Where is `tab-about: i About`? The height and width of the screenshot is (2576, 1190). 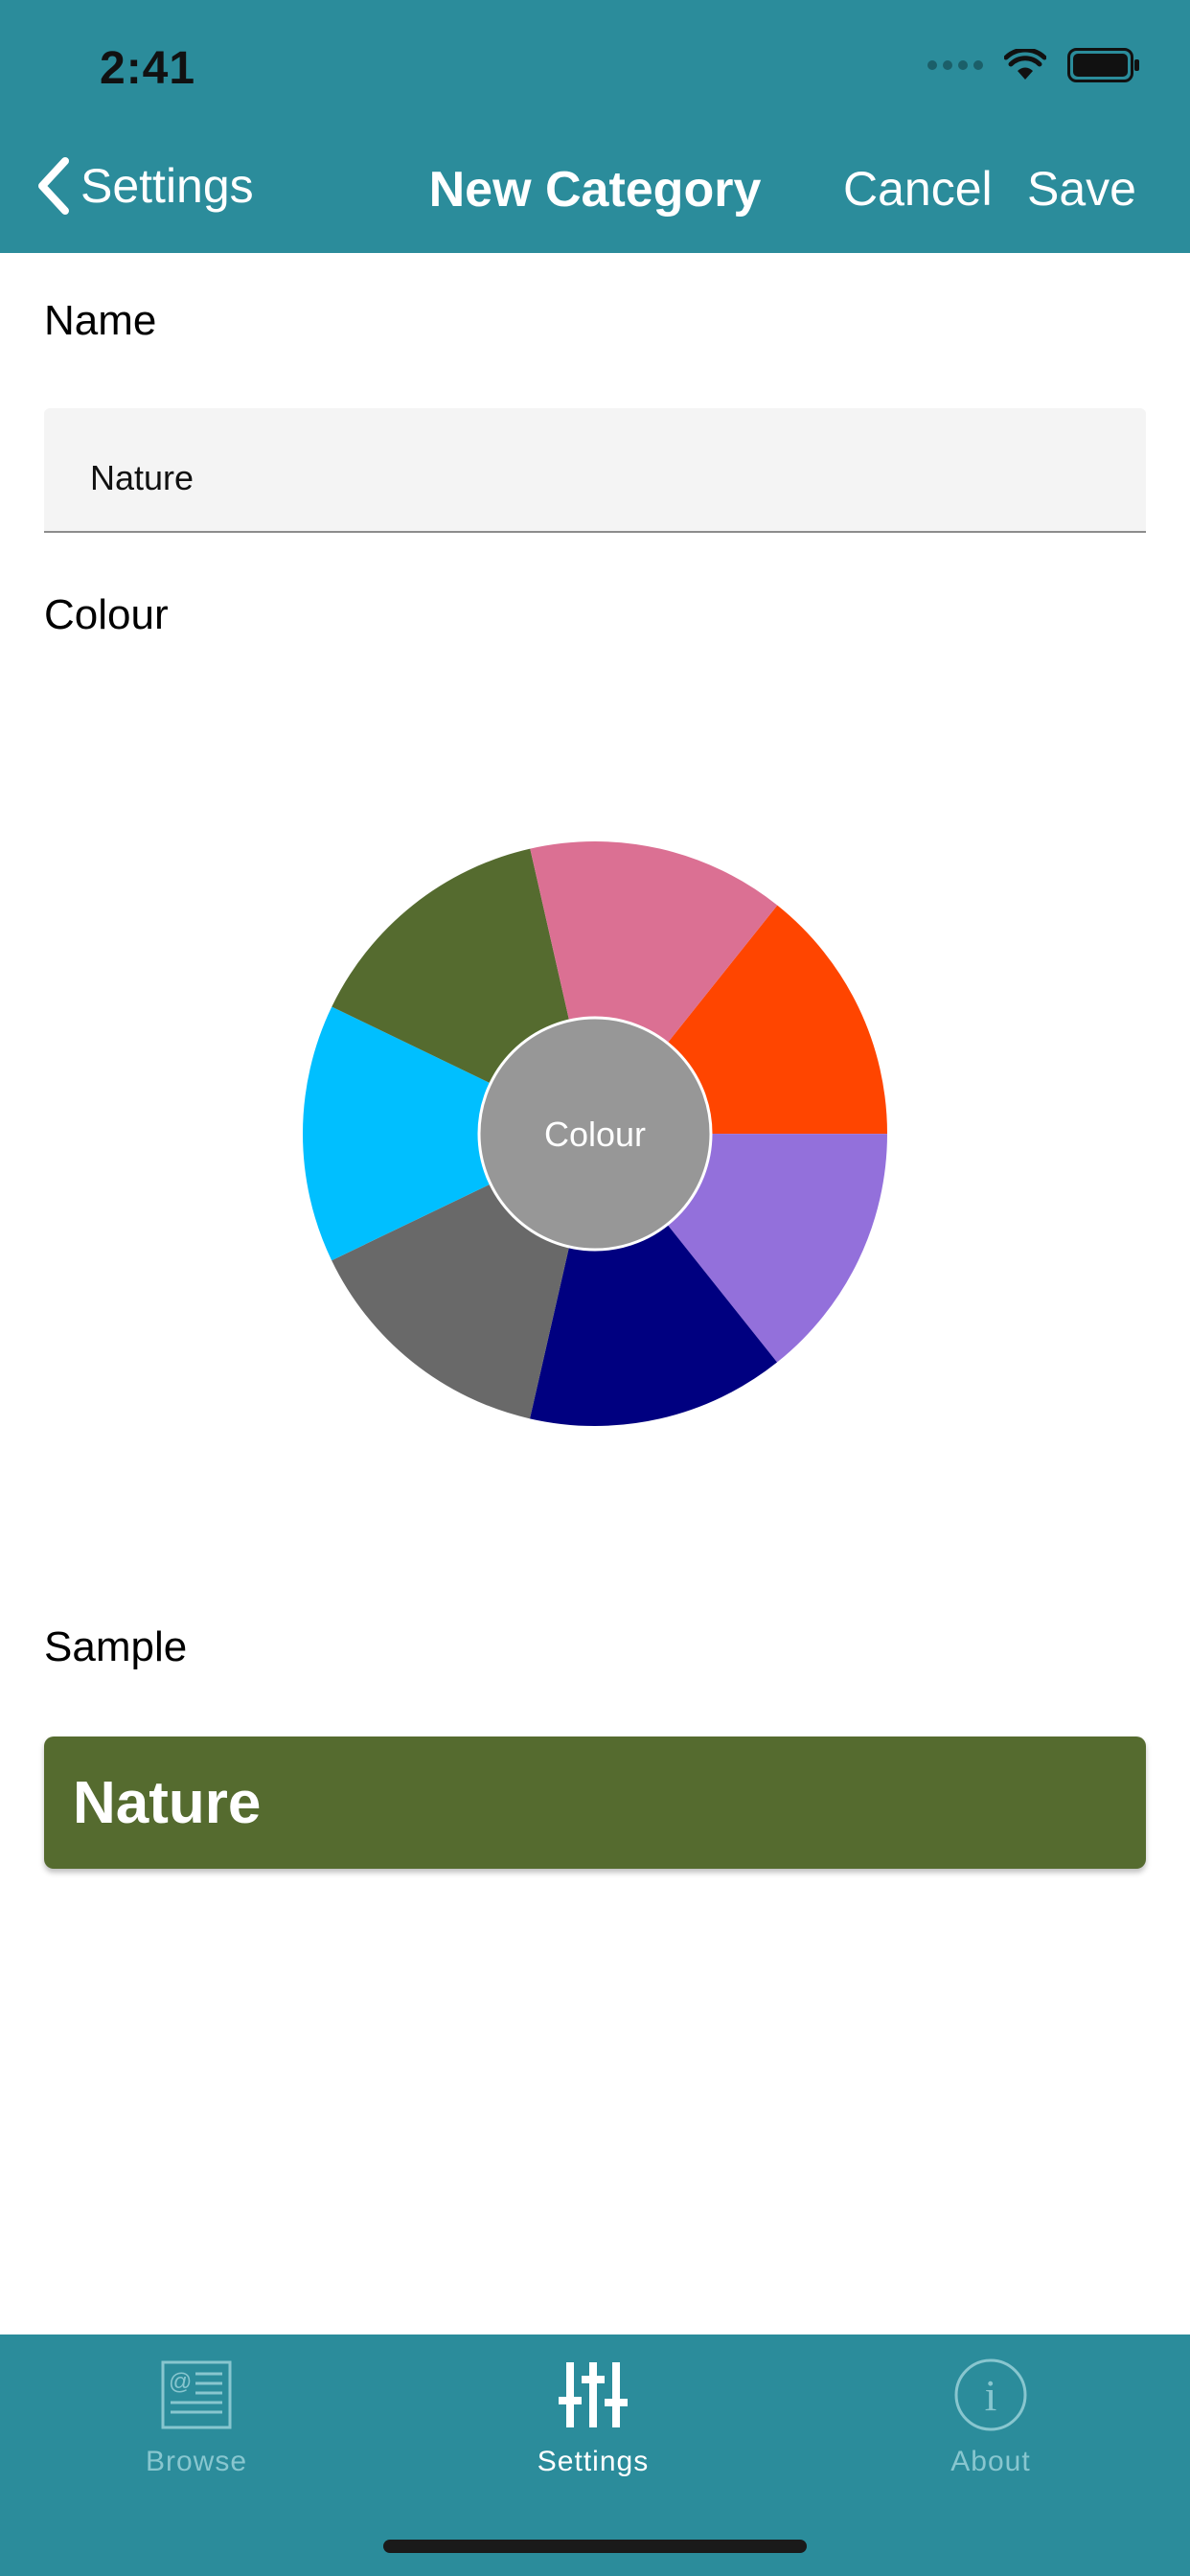 tab-about: i About is located at coordinates (991, 2418).